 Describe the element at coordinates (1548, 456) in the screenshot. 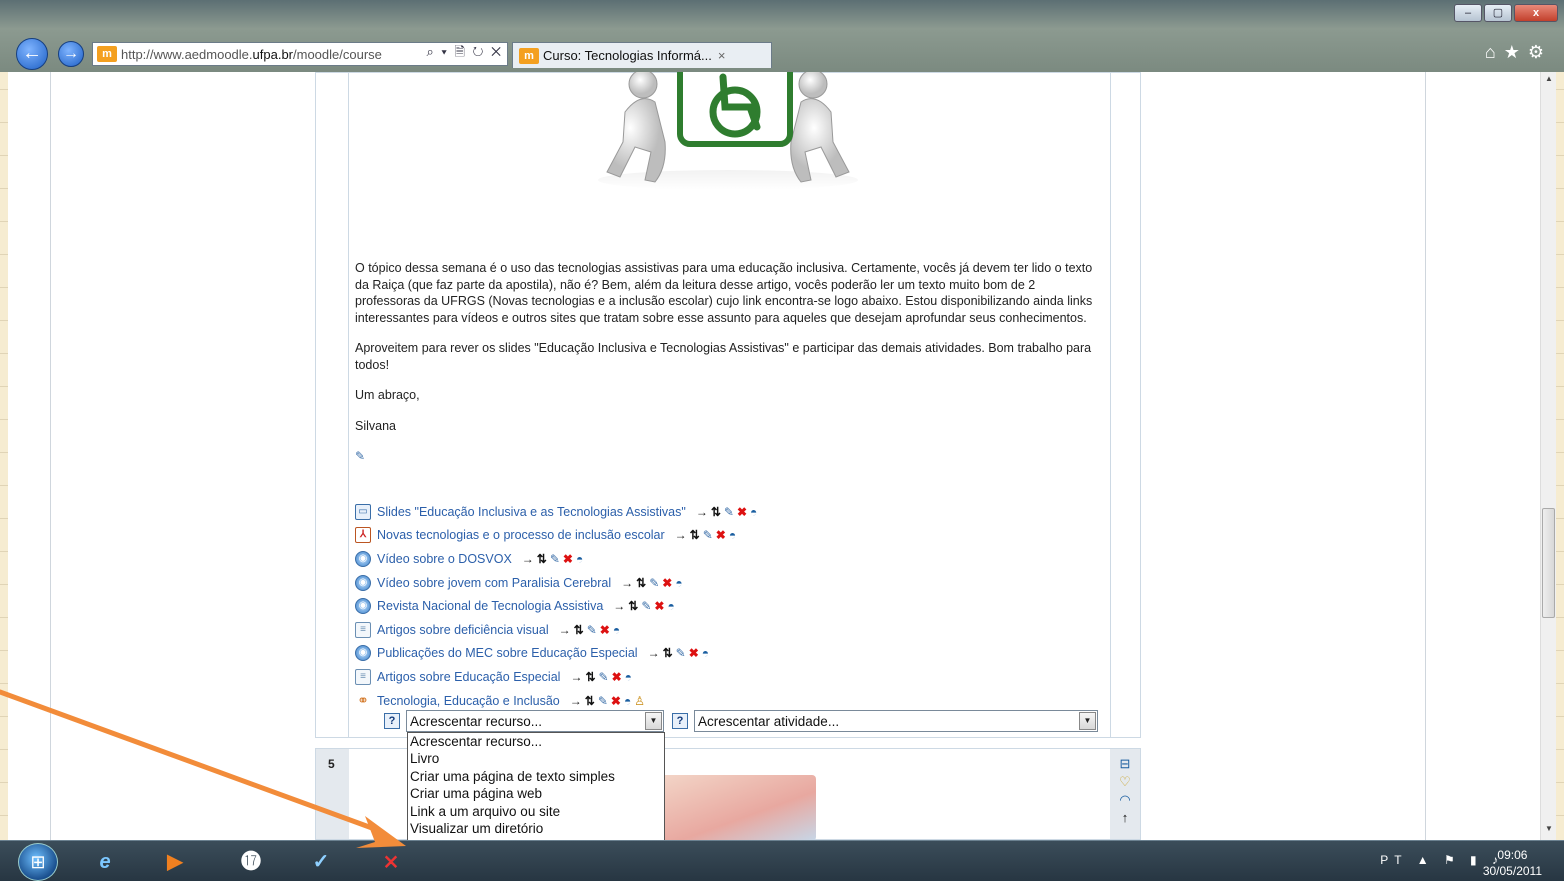

I see `vertical-scrollbar: ▲ ▼` at that location.